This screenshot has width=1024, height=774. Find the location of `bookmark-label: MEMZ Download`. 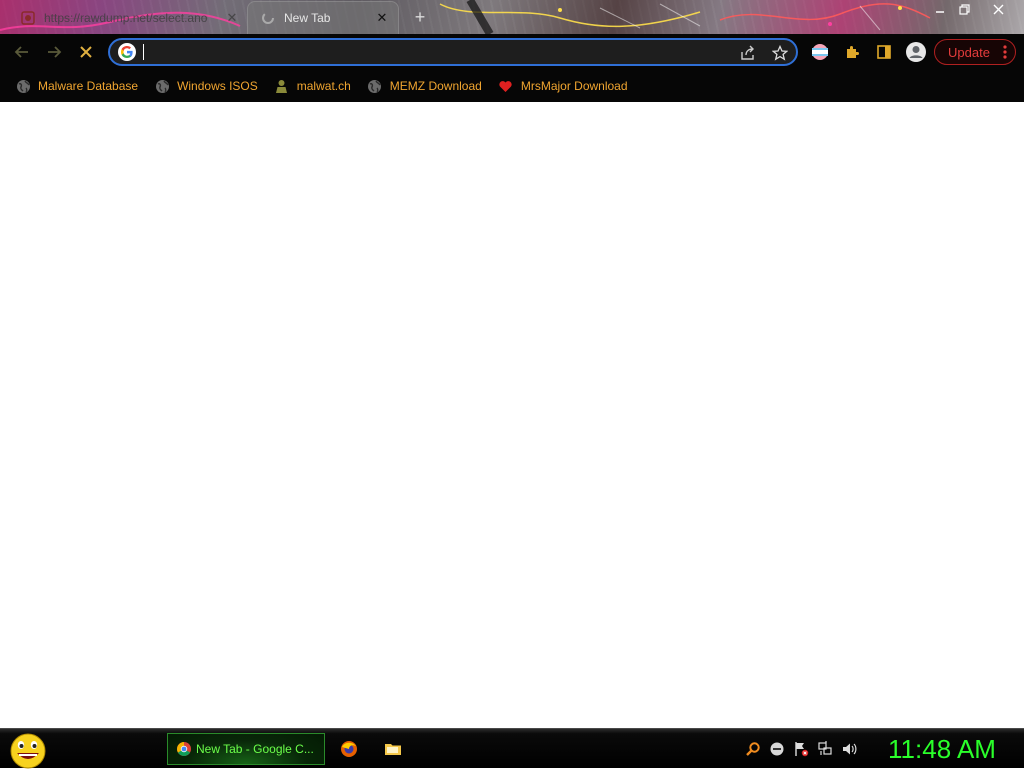

bookmark-label: MEMZ Download is located at coordinates (435, 86).